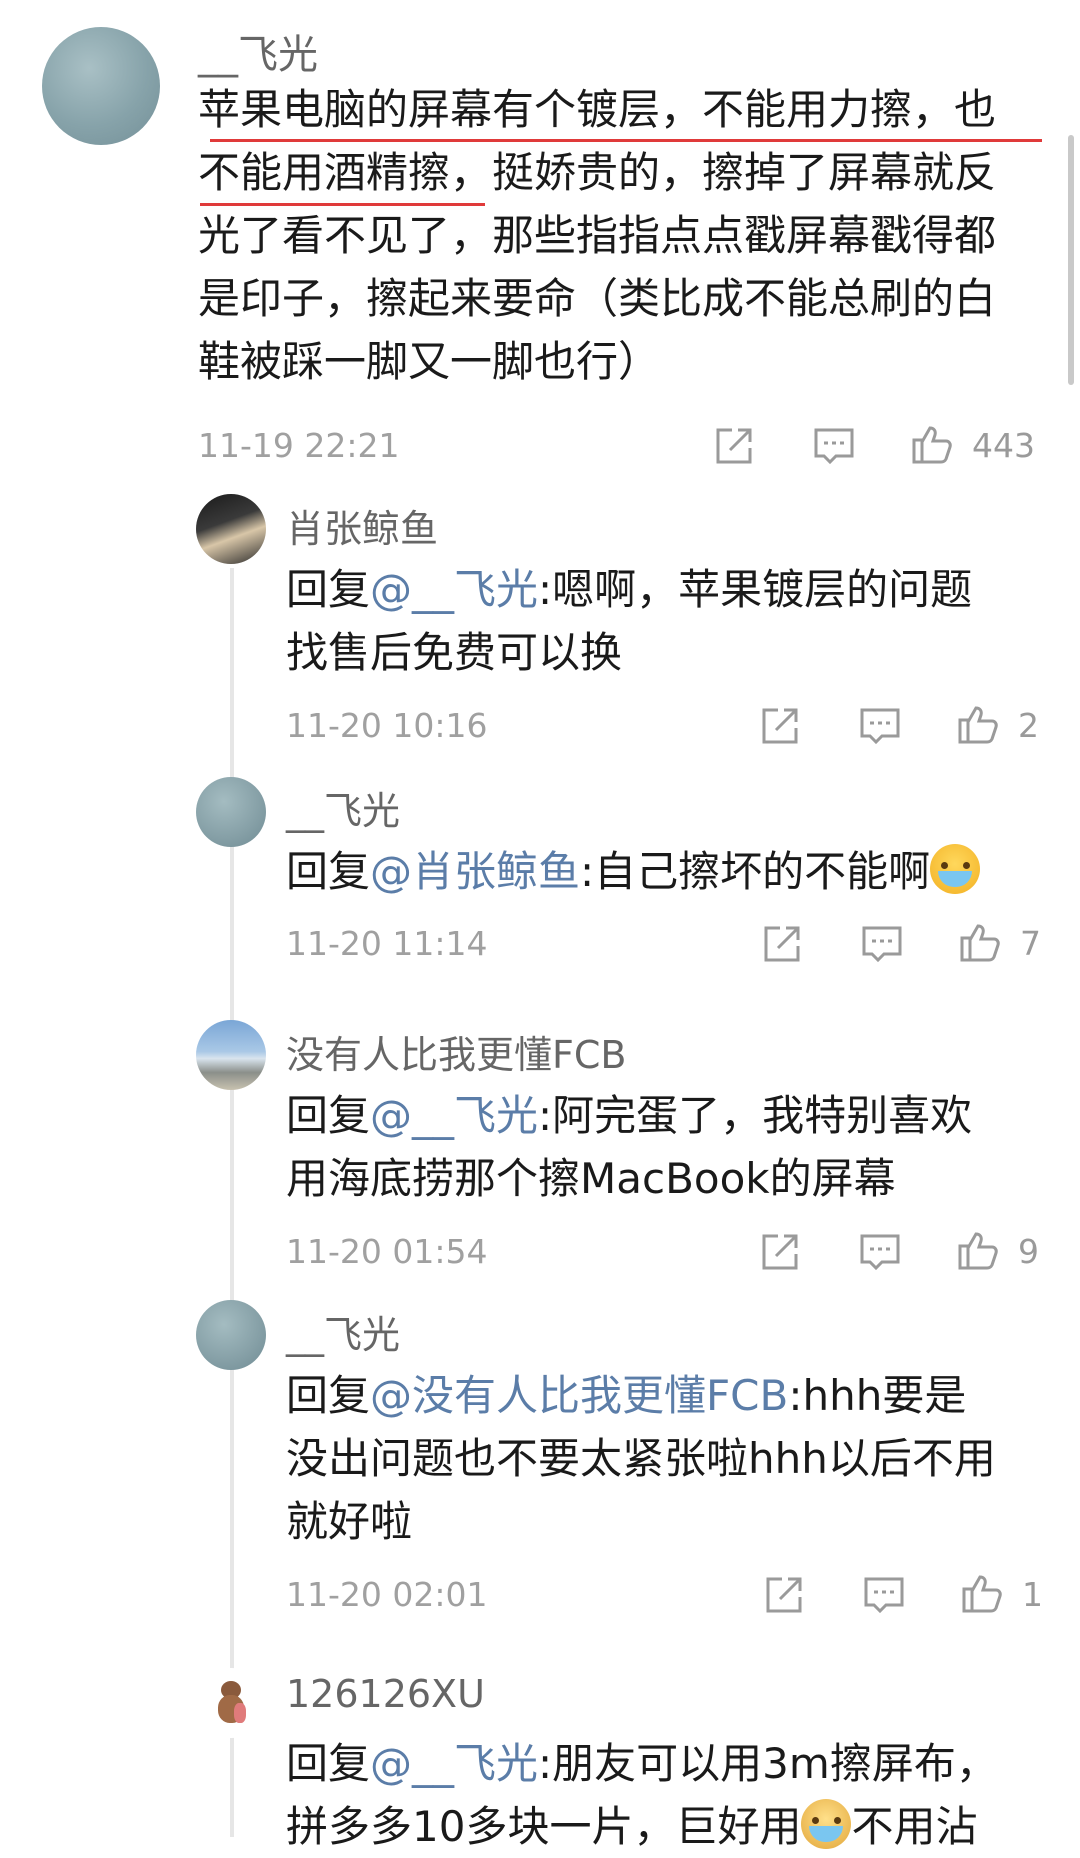 This screenshot has width=1080, height=1858. Describe the element at coordinates (666, 621) in the screenshot. I see `reply-text: 回复@__飞光:嗯啊，苹果镀层的问题 找售后免费可以换` at that location.